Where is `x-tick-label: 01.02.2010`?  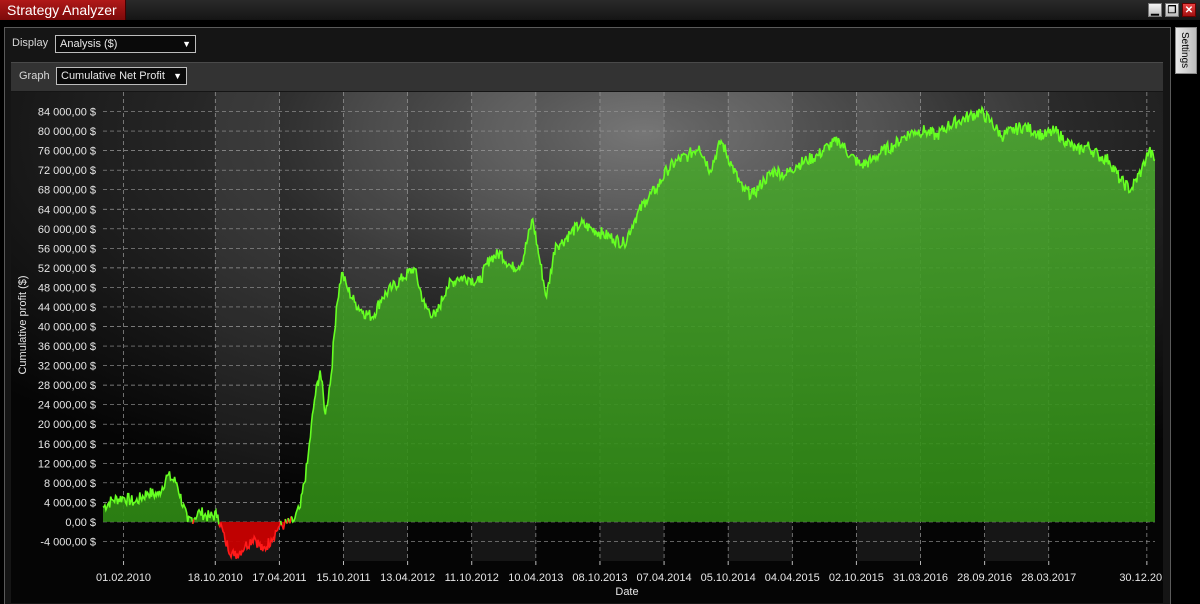
x-tick-label: 01.02.2010 is located at coordinates (123, 578).